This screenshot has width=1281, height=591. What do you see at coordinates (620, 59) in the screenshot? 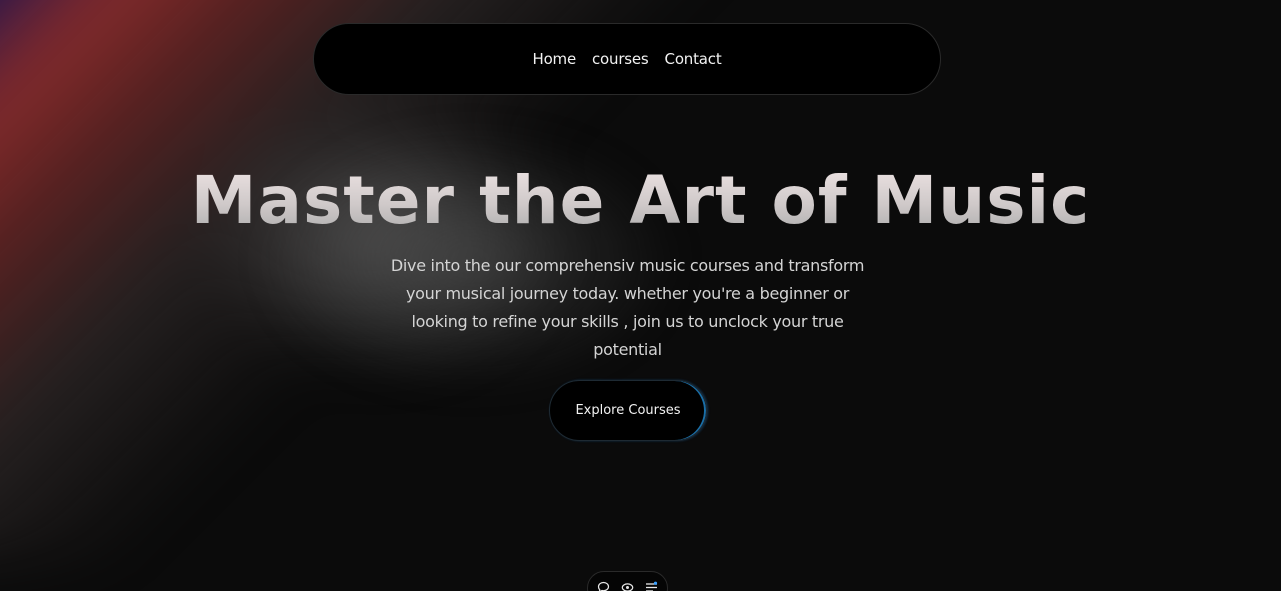
I see `nav-link-courses: courses` at bounding box center [620, 59].